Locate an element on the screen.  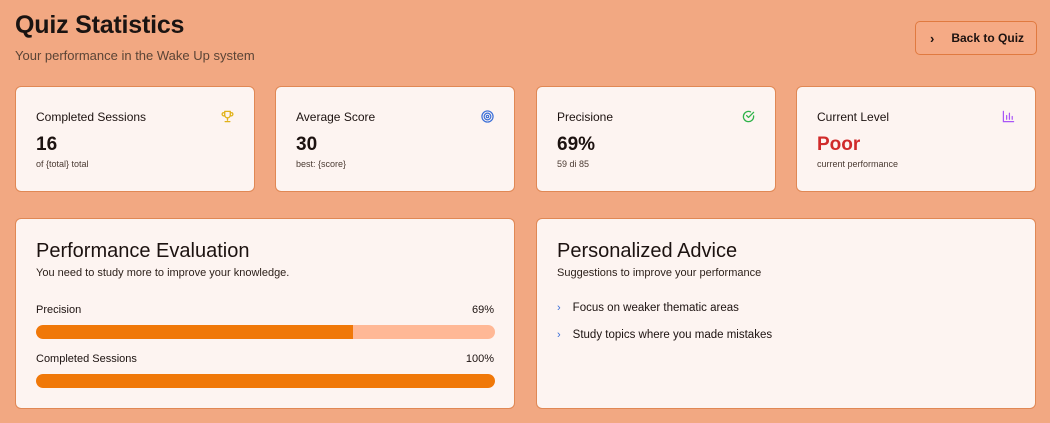
trophy-icon is located at coordinates (227, 116).